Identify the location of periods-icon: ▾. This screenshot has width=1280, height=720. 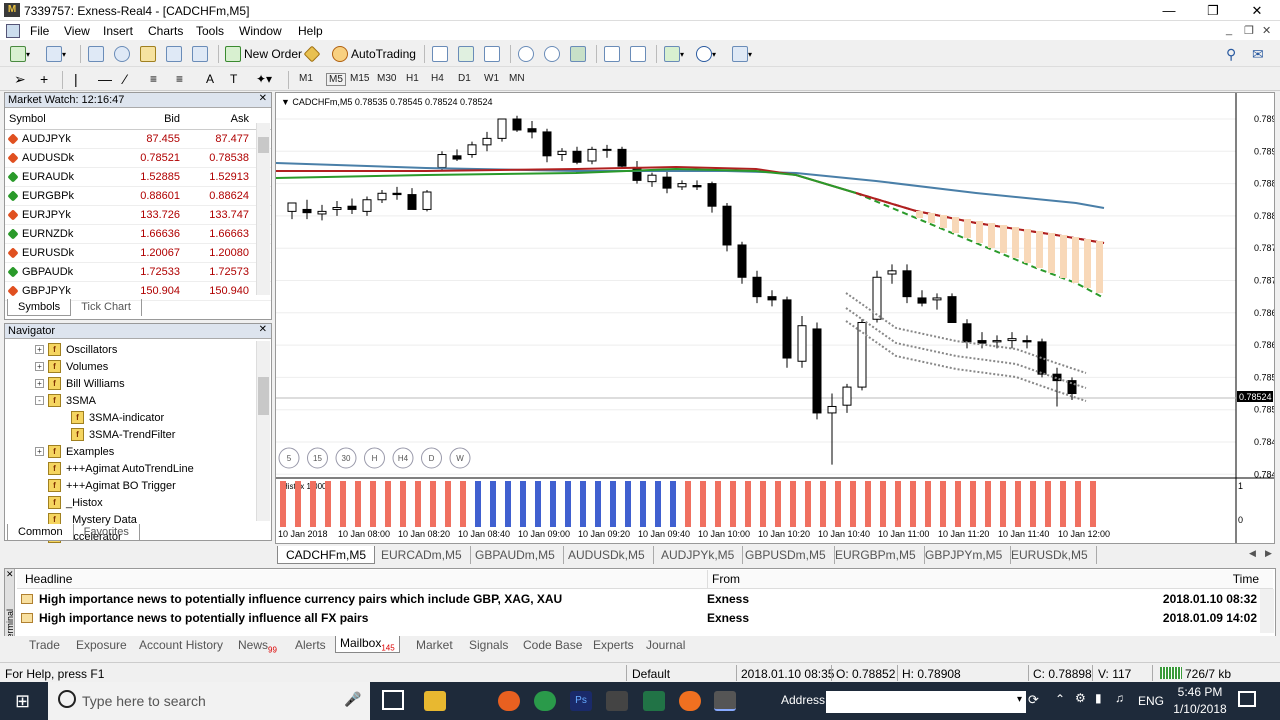
(706, 54).